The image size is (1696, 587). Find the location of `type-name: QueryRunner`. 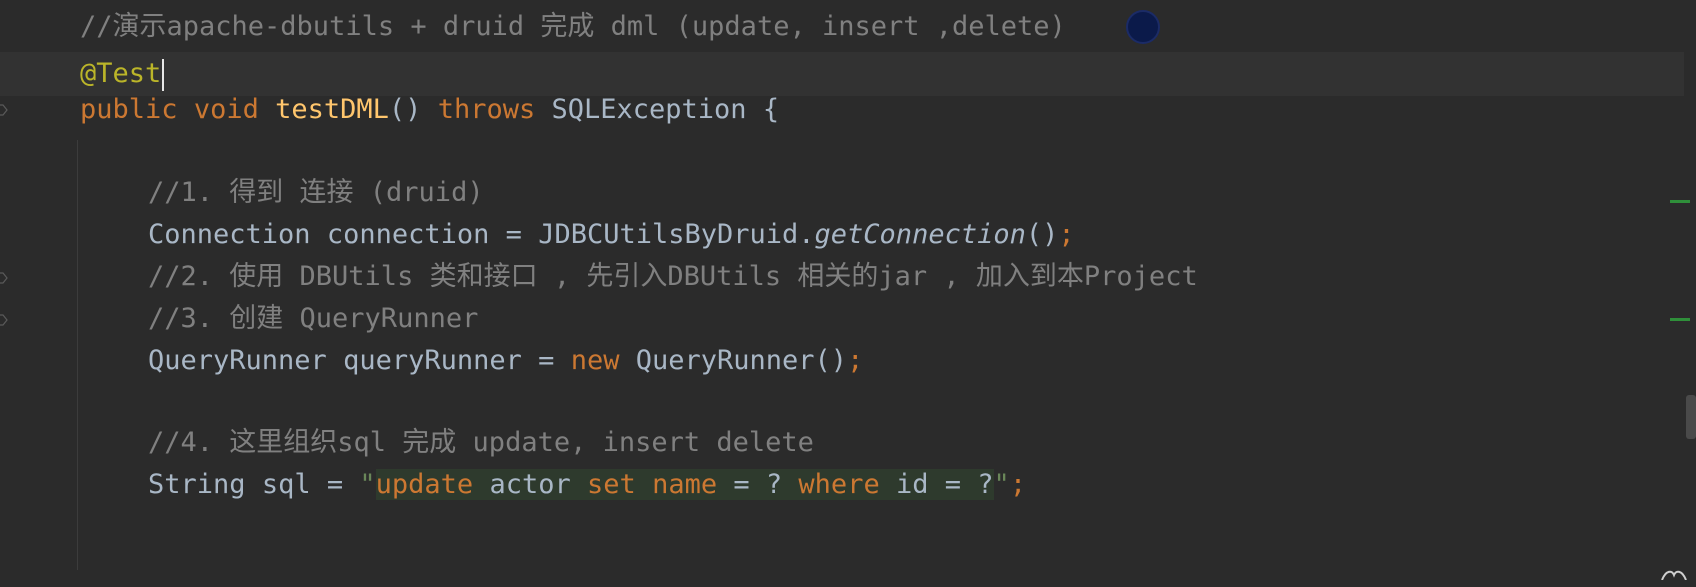

type-name: QueryRunner is located at coordinates (237, 360).